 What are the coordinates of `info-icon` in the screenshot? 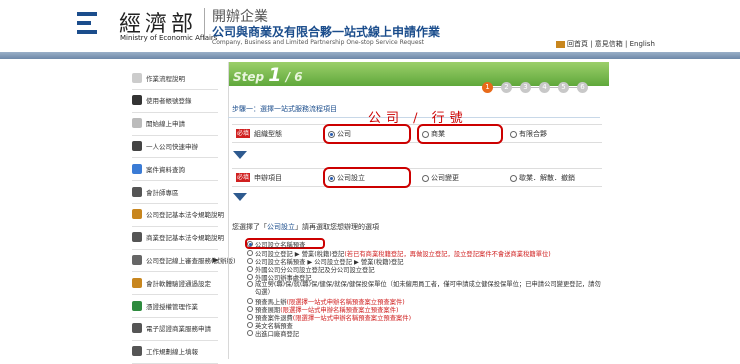 It's located at (137, 77).